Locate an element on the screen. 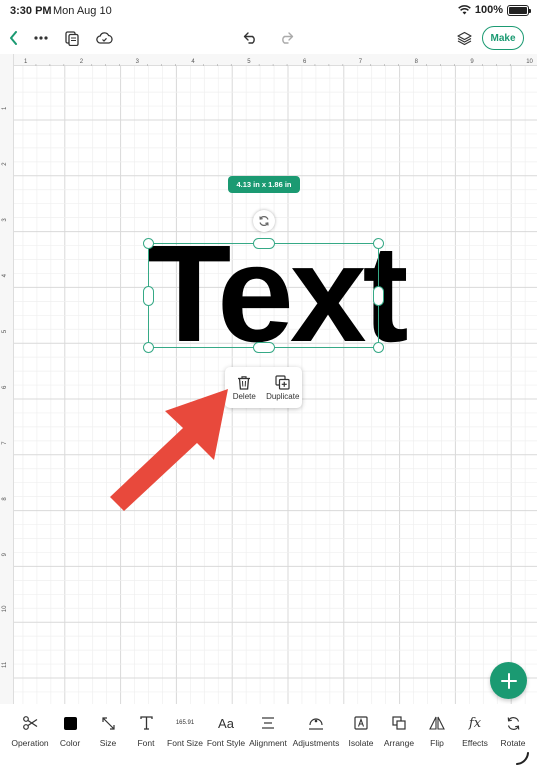  alignment-label: Alignment is located at coordinates (268, 743).